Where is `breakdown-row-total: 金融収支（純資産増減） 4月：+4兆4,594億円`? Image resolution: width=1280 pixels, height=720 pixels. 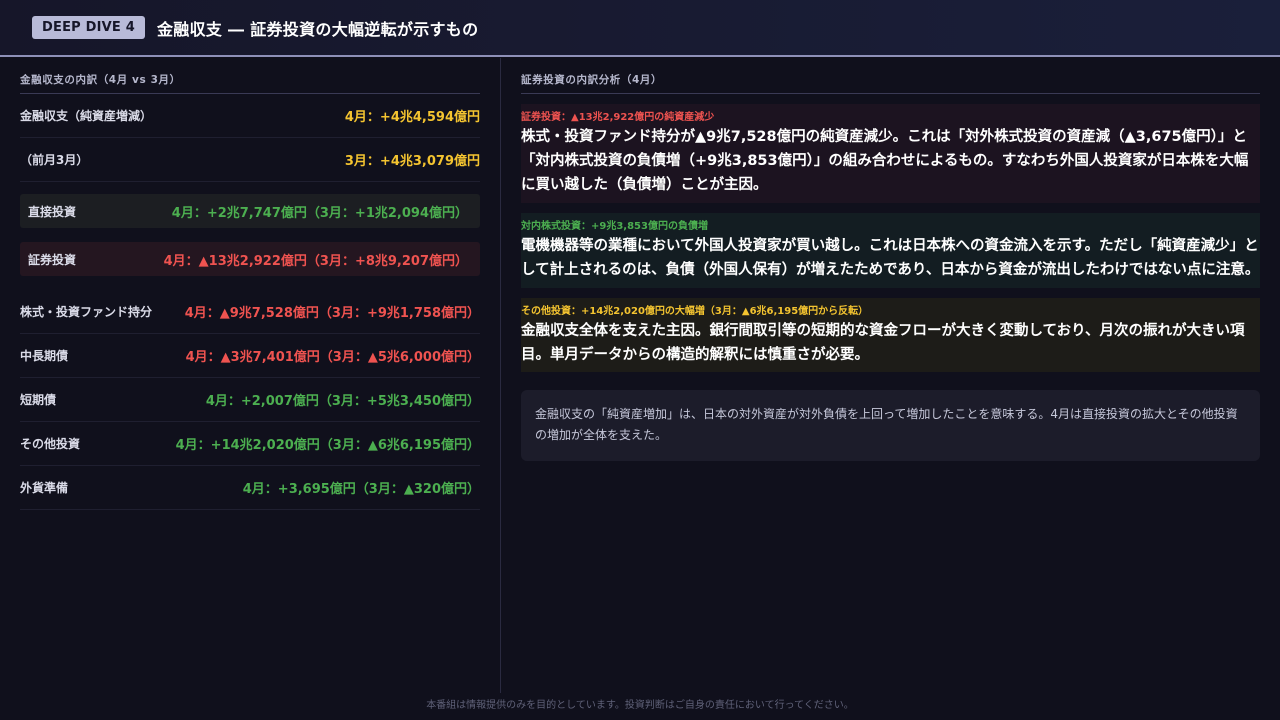
breakdown-row-total: 金融収支（純資産増減） 4月：+4兆4,594億円 is located at coordinates (250, 116).